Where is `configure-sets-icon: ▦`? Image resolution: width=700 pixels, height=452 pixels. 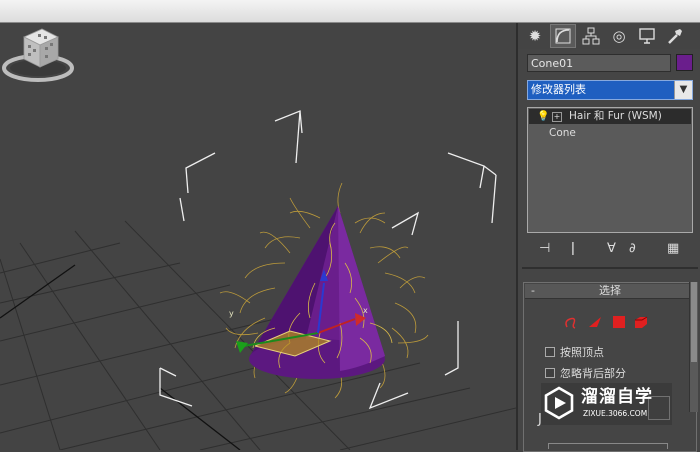
configure-sets-icon: ▦ is located at coordinates (673, 248).